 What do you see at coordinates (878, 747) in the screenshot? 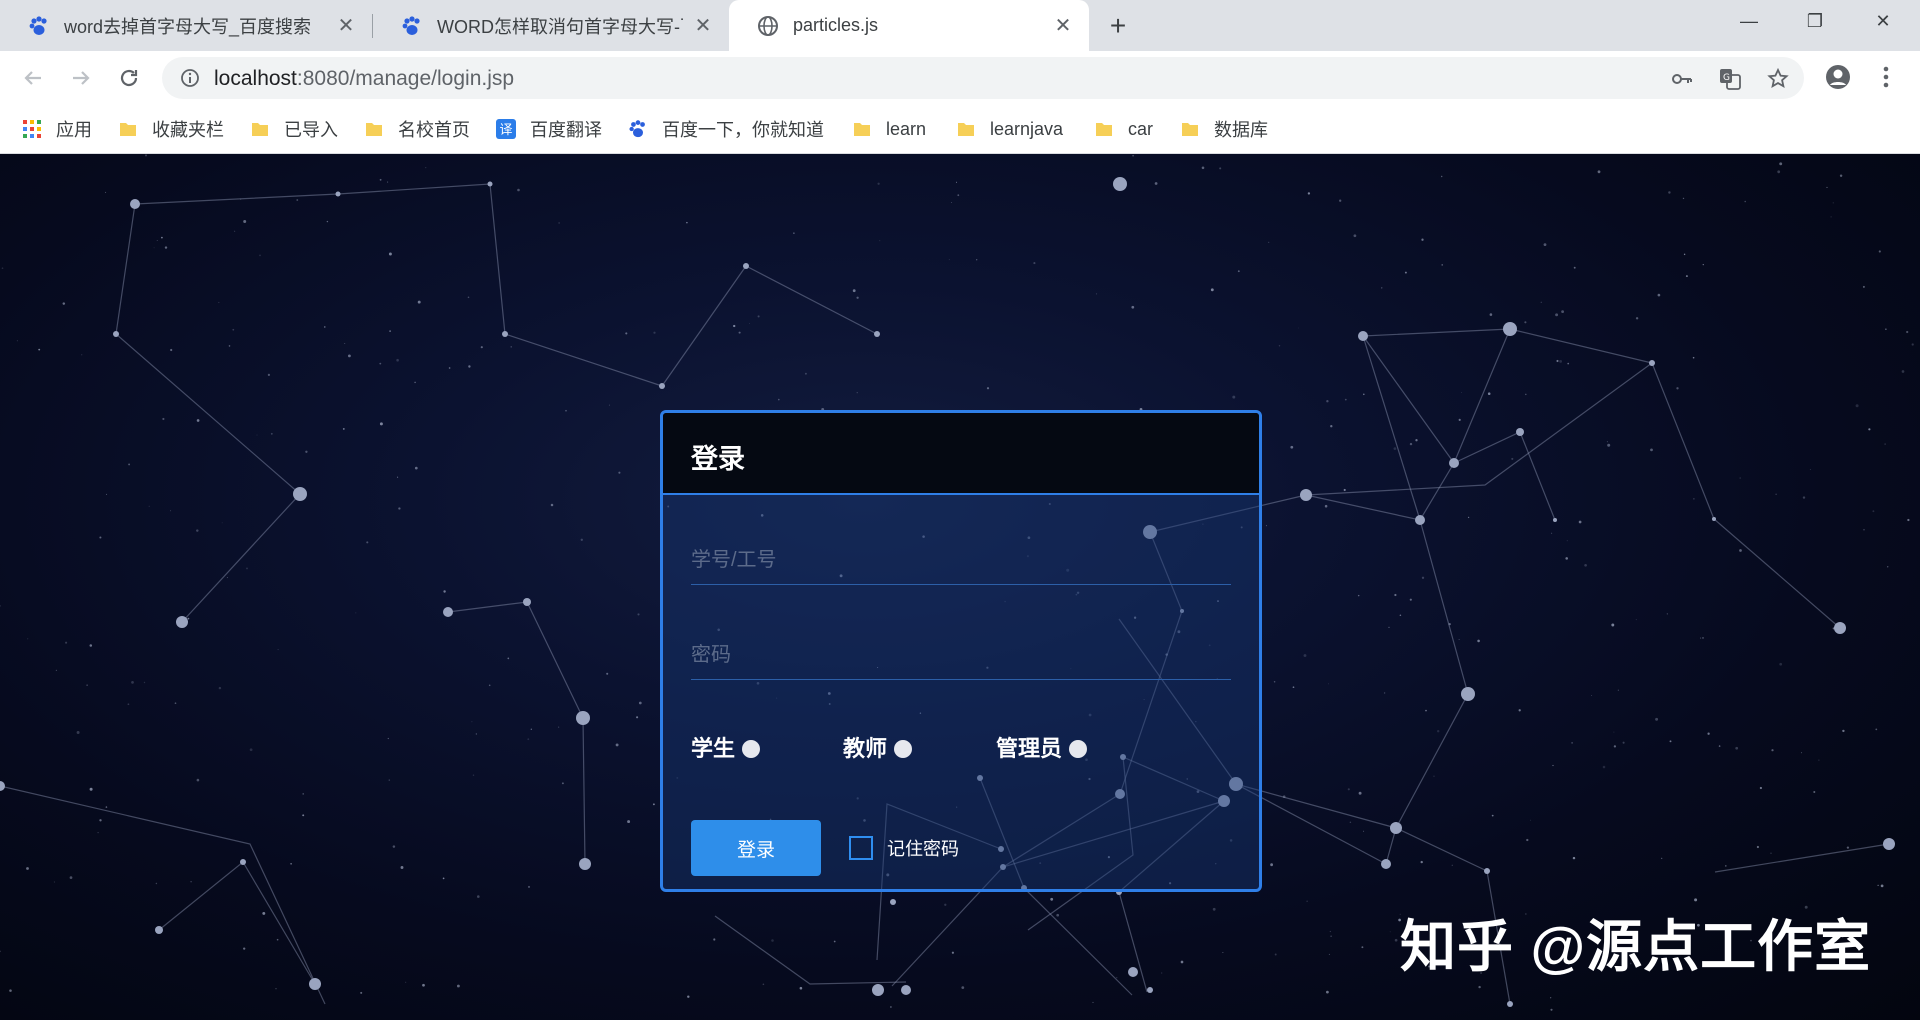
I see `role-option-teacher: 教师` at bounding box center [878, 747].